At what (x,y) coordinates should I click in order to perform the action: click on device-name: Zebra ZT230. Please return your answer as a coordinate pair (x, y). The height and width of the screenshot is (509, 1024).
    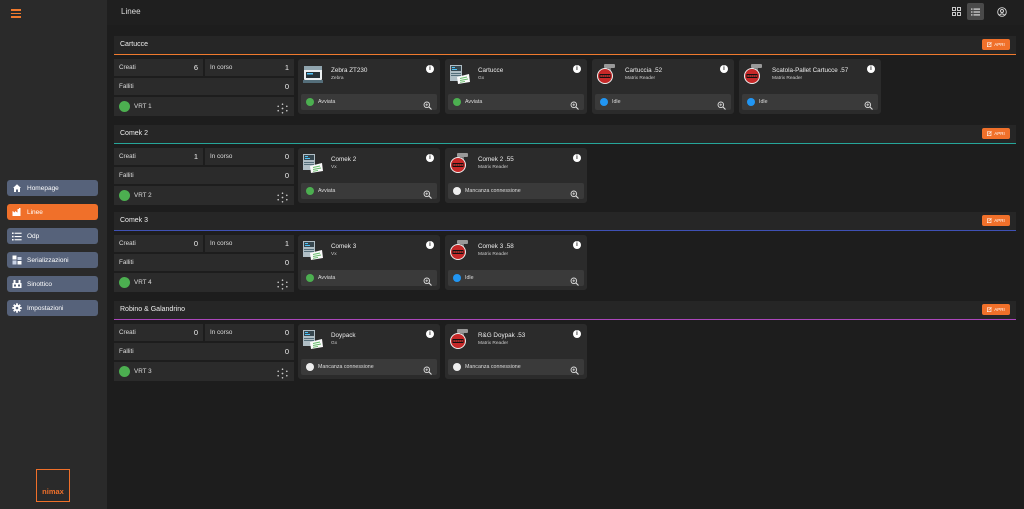
    Looking at the image, I should click on (349, 70).